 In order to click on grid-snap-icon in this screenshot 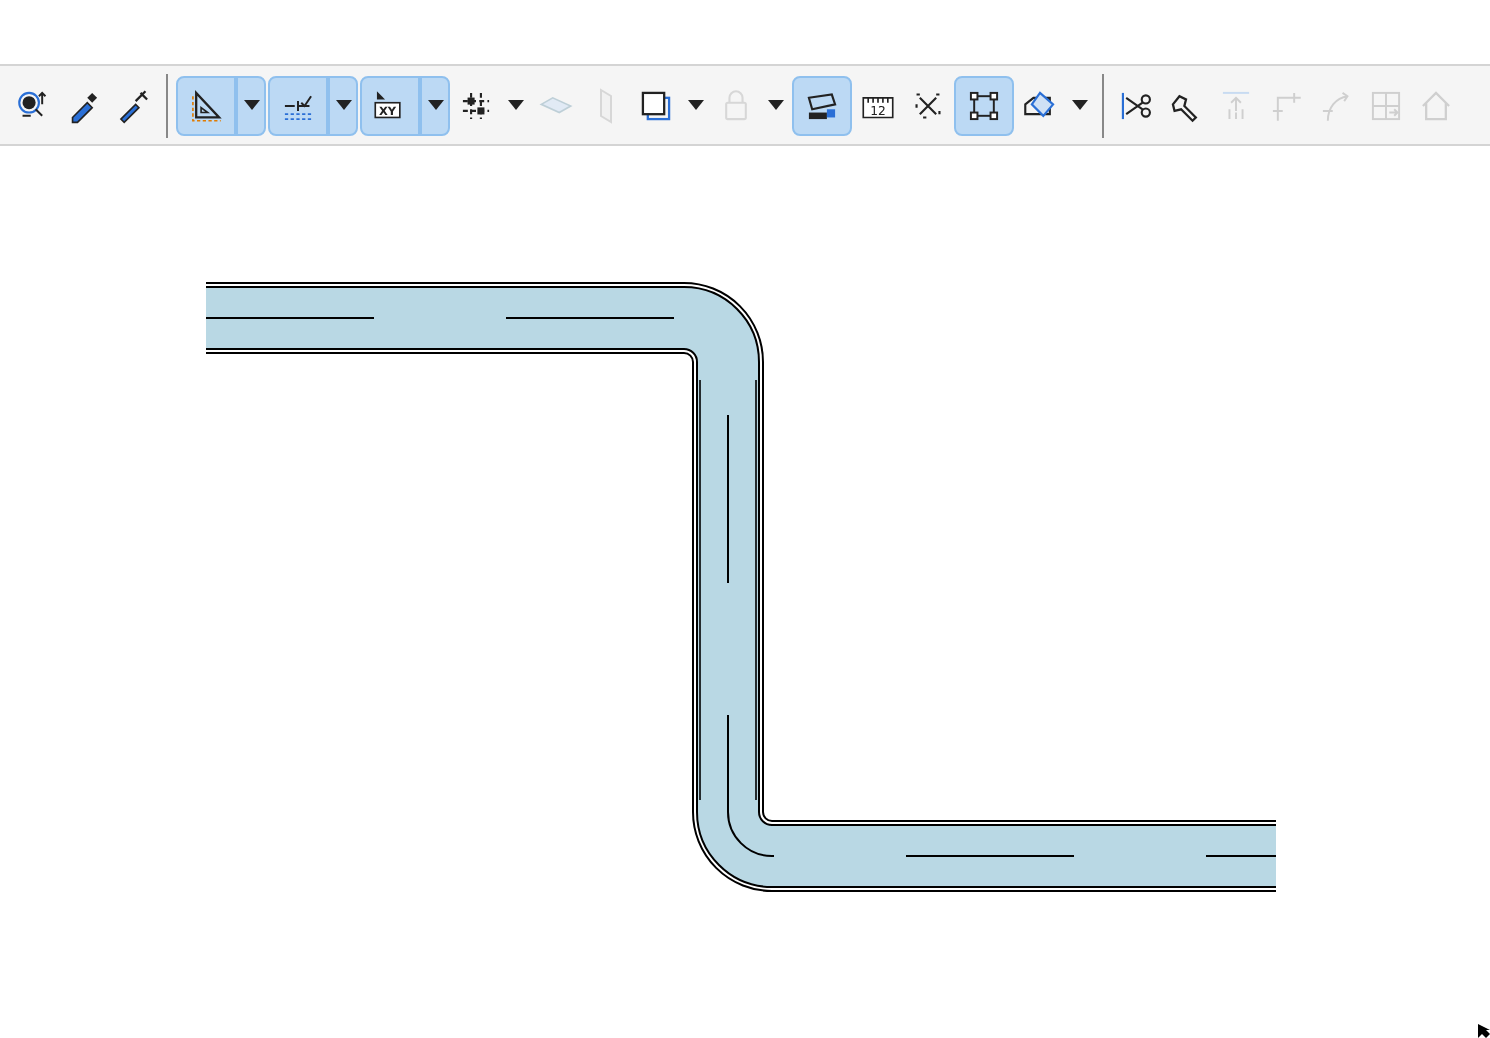, I will do `click(476, 105)`.